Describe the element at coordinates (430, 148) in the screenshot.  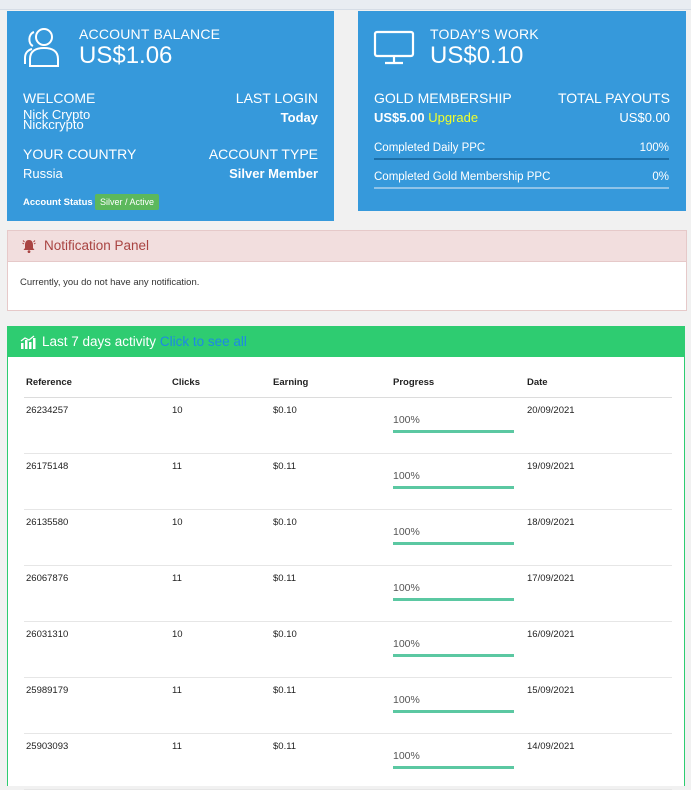
I see `daily-ppc-label: Completed Daily PPC` at that location.